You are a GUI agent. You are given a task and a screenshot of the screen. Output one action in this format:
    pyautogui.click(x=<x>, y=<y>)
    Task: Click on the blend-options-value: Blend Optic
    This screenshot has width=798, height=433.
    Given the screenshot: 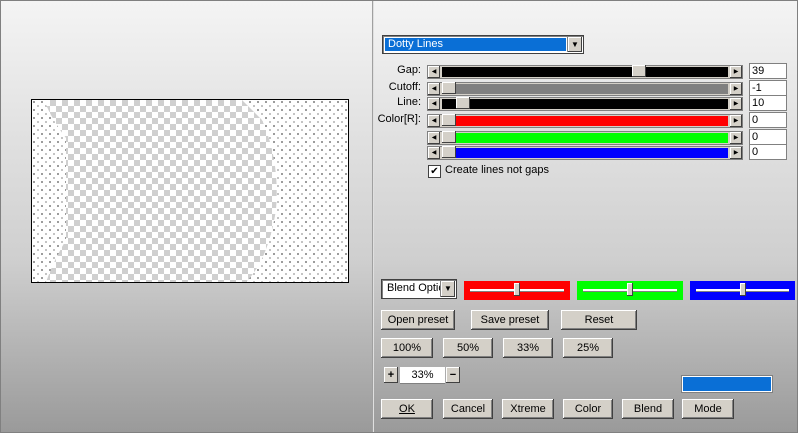 What is the action you would take?
    pyautogui.click(x=415, y=288)
    